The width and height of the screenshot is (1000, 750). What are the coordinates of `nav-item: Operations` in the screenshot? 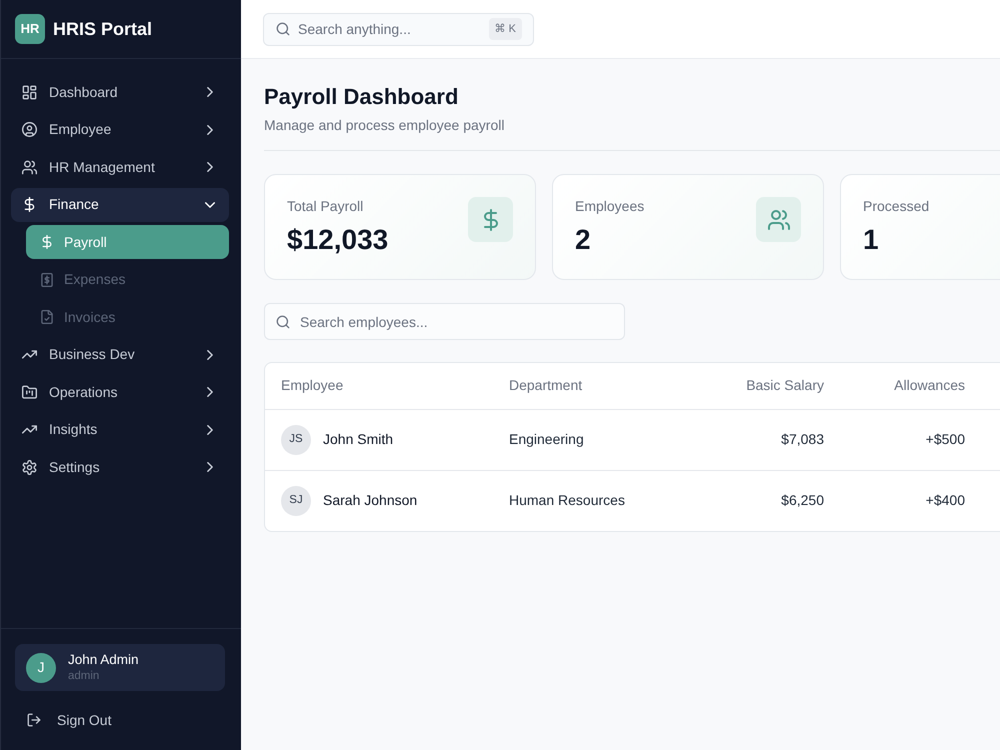 It's located at (120, 392).